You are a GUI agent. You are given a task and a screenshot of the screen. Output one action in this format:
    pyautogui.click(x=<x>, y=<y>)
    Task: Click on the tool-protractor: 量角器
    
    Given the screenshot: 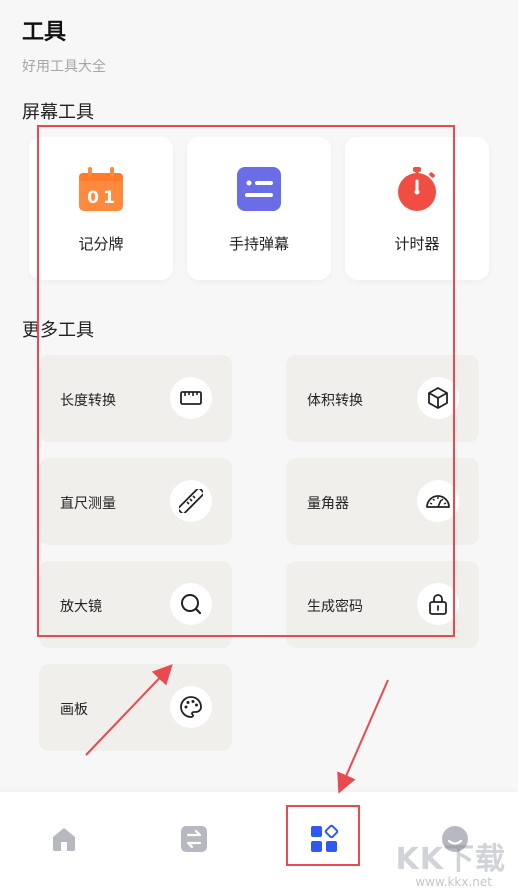 What is the action you would take?
    pyautogui.click(x=382, y=501)
    